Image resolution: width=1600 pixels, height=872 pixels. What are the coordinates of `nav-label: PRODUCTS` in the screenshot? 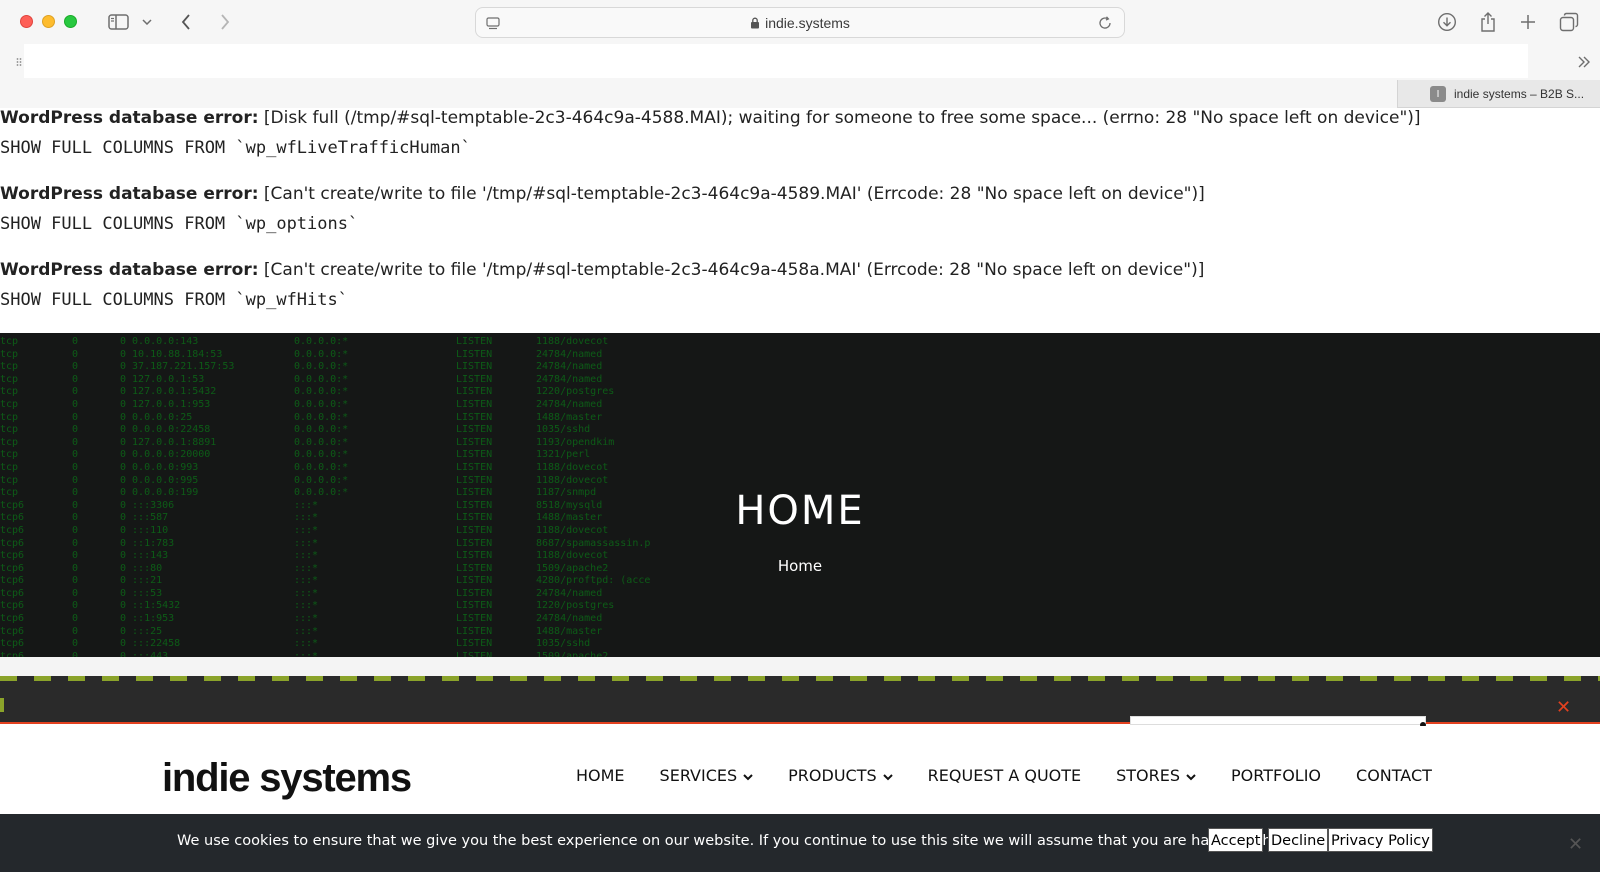 It's located at (832, 775).